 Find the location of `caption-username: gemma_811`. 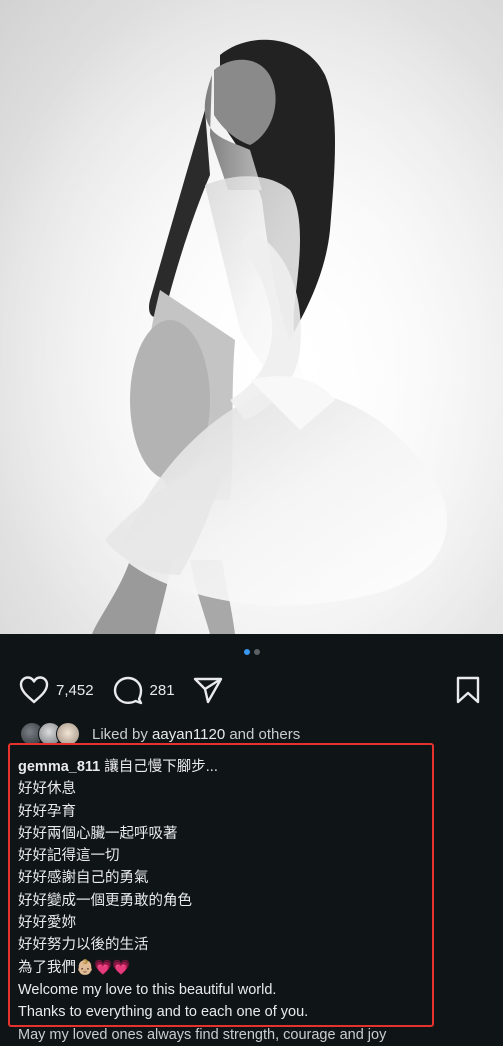

caption-username: gemma_811 is located at coordinates (59, 767).